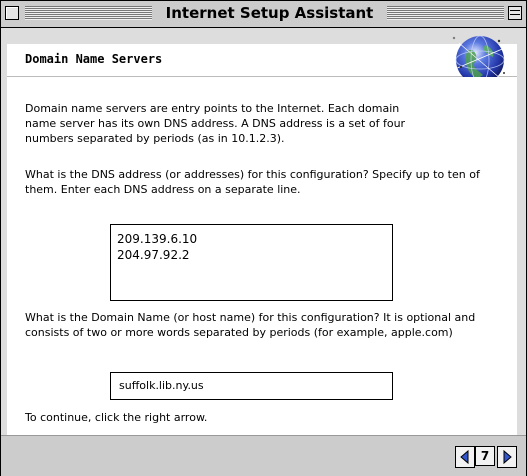 The image size is (527, 476). Describe the element at coordinates (157, 239) in the screenshot. I see `dns-address-line: 209.139.6.10` at that location.